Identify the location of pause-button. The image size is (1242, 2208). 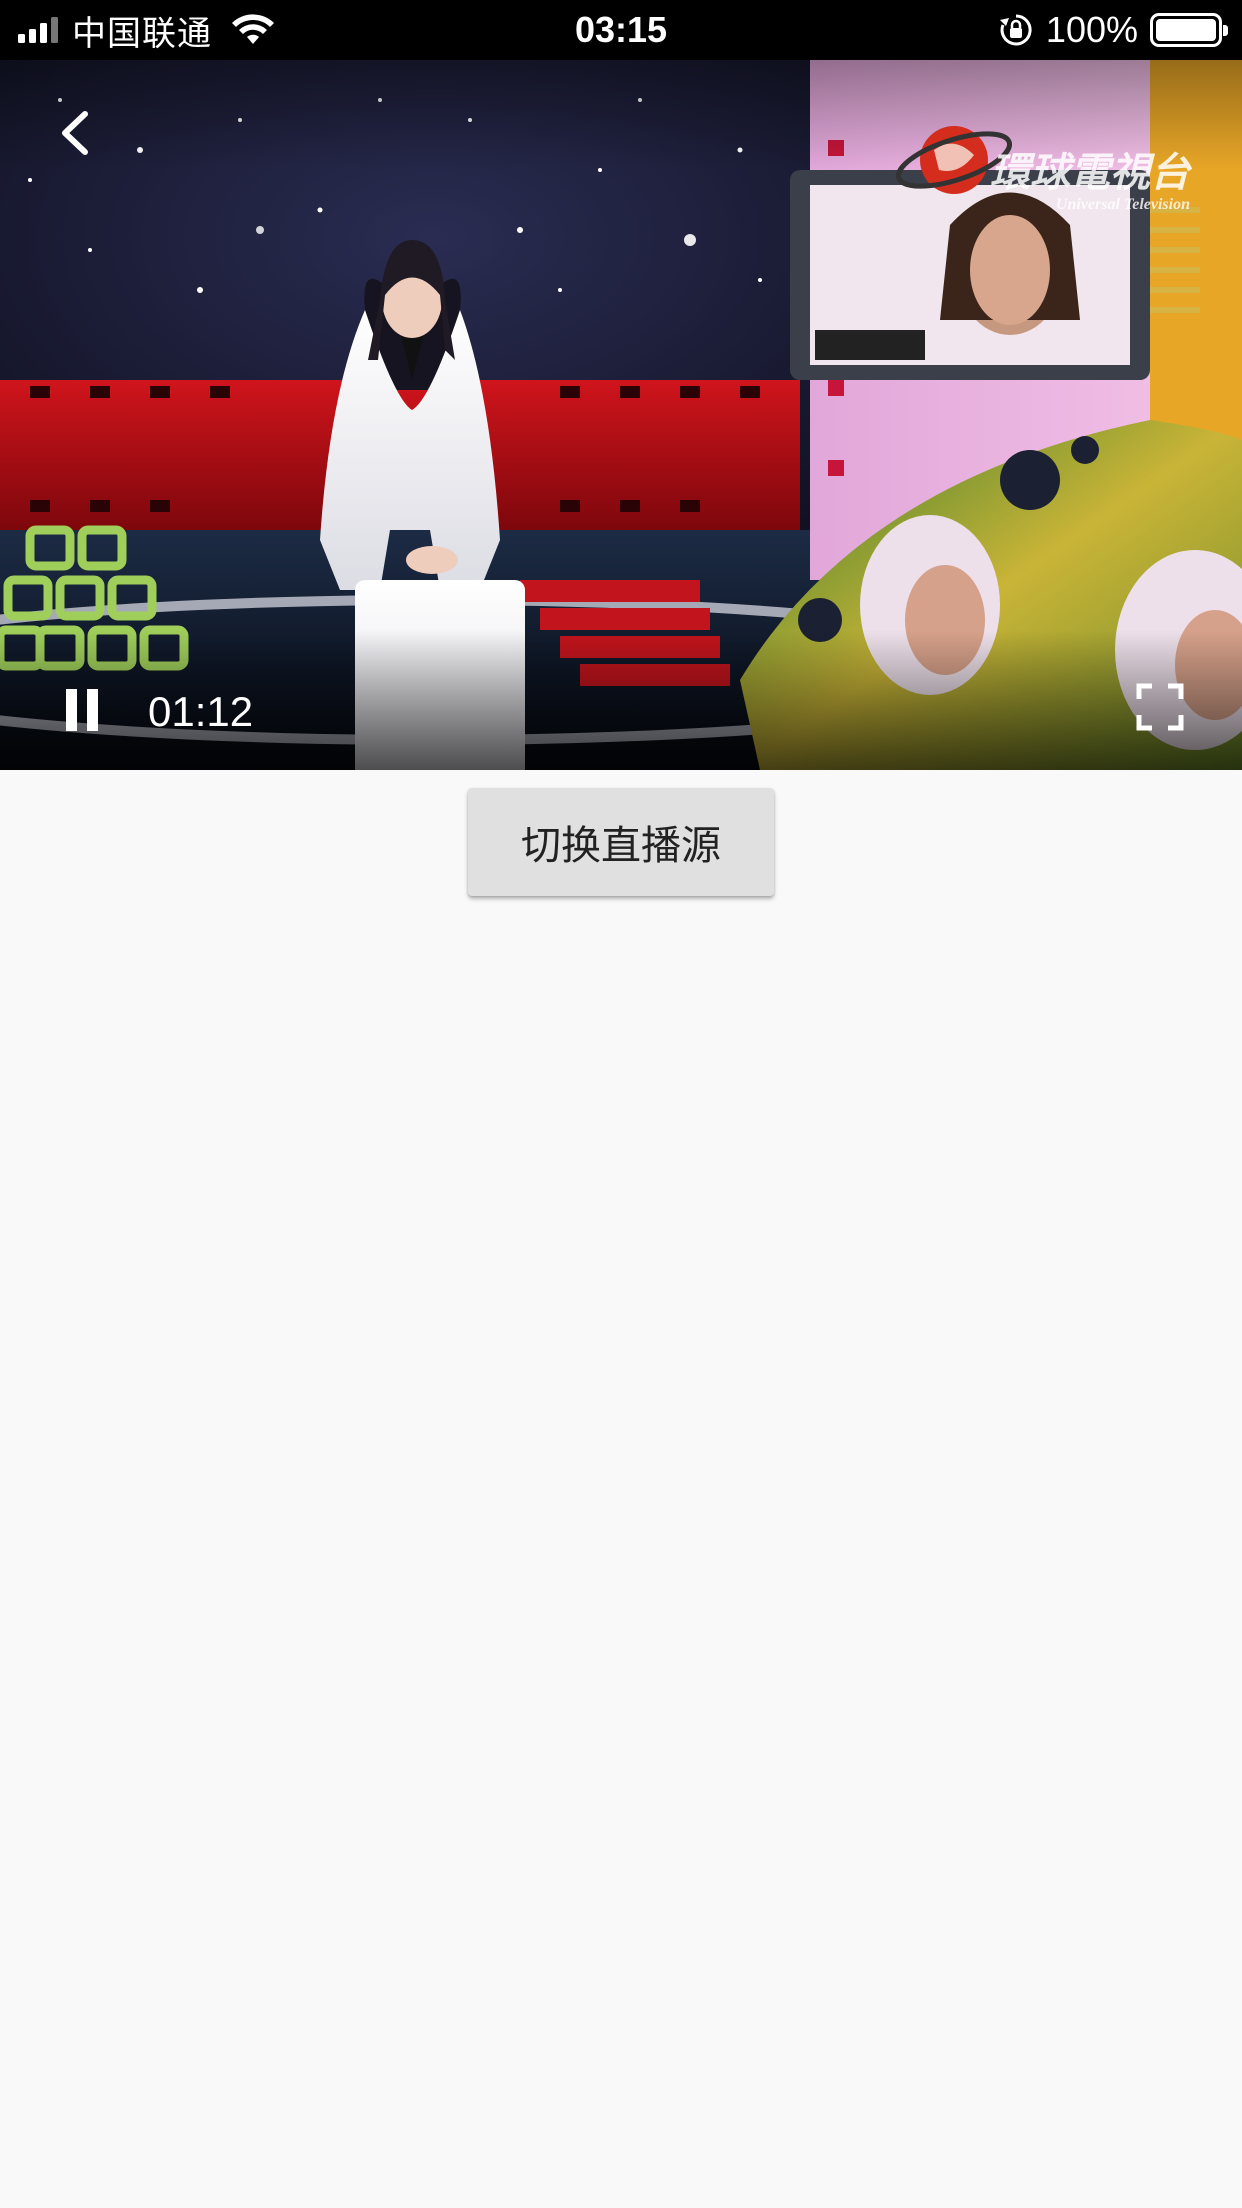
(82, 710).